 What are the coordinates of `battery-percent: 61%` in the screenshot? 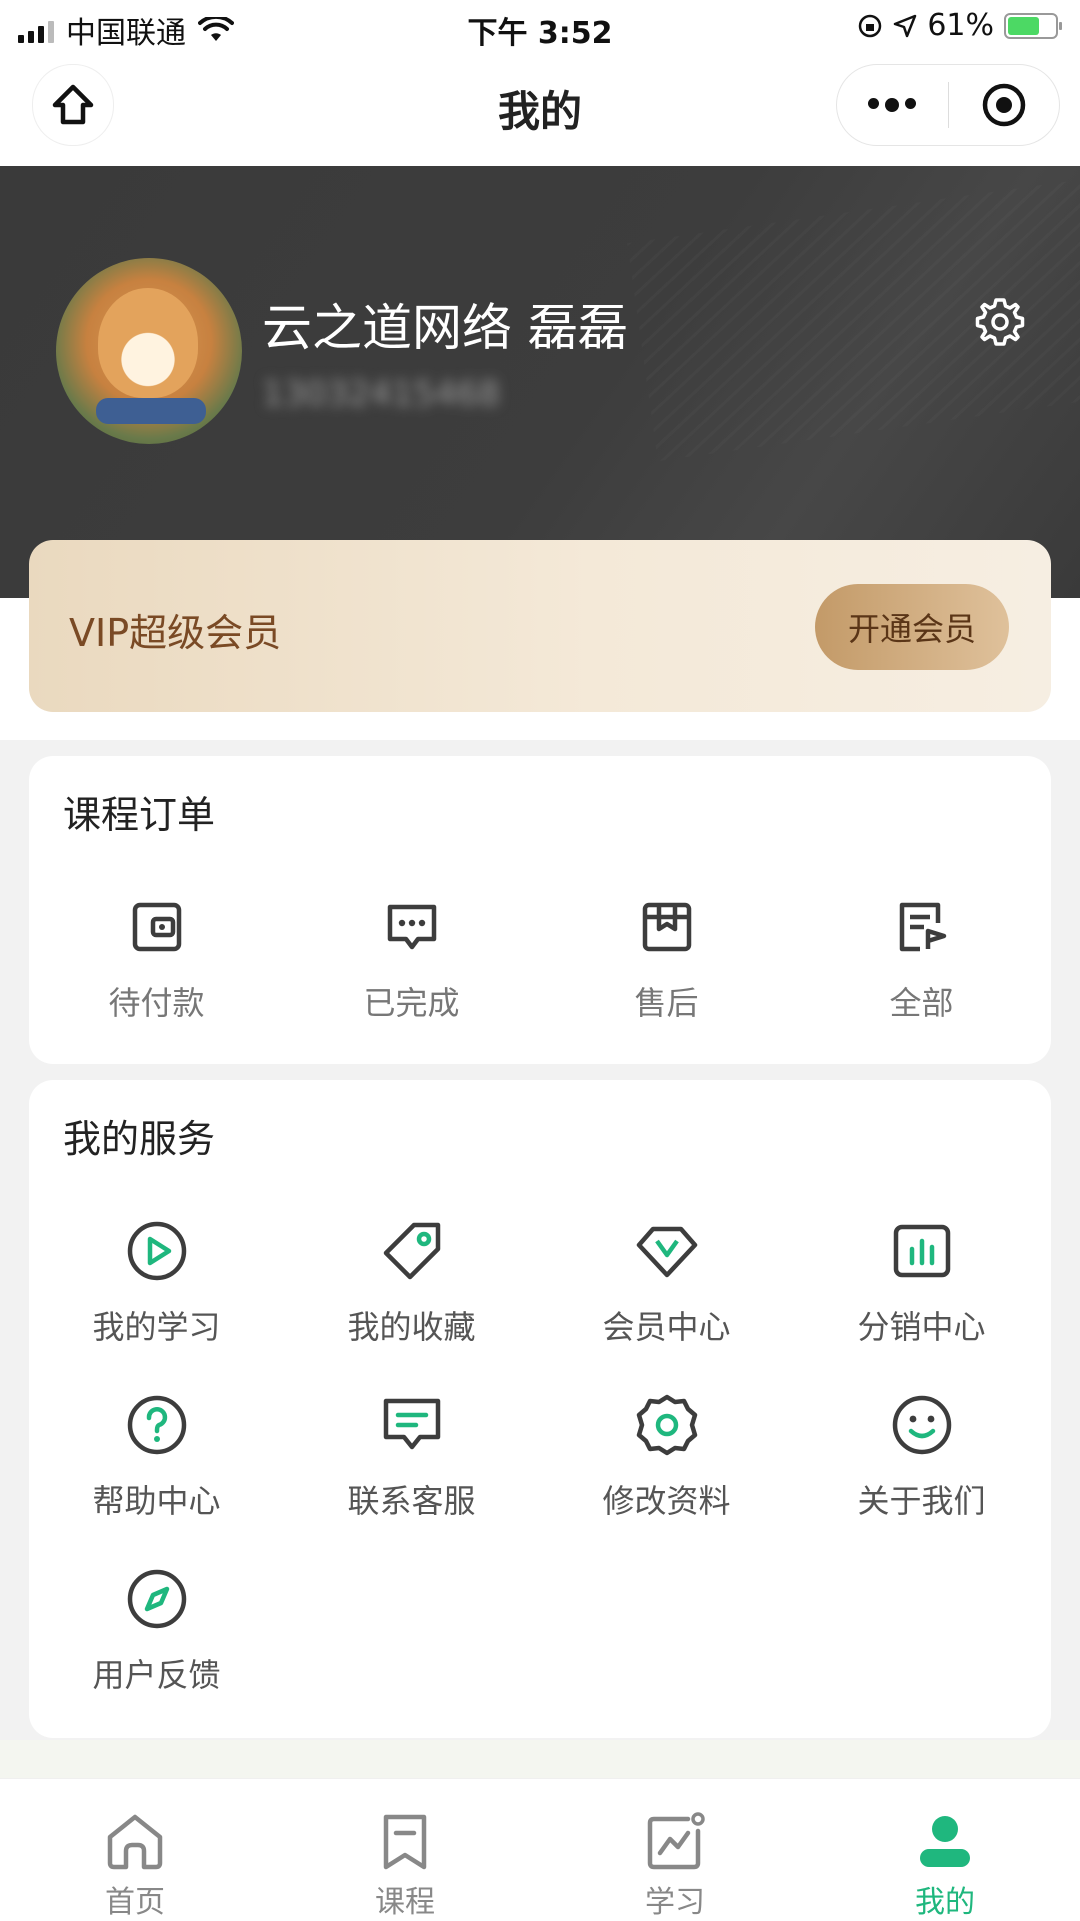 It's located at (960, 25).